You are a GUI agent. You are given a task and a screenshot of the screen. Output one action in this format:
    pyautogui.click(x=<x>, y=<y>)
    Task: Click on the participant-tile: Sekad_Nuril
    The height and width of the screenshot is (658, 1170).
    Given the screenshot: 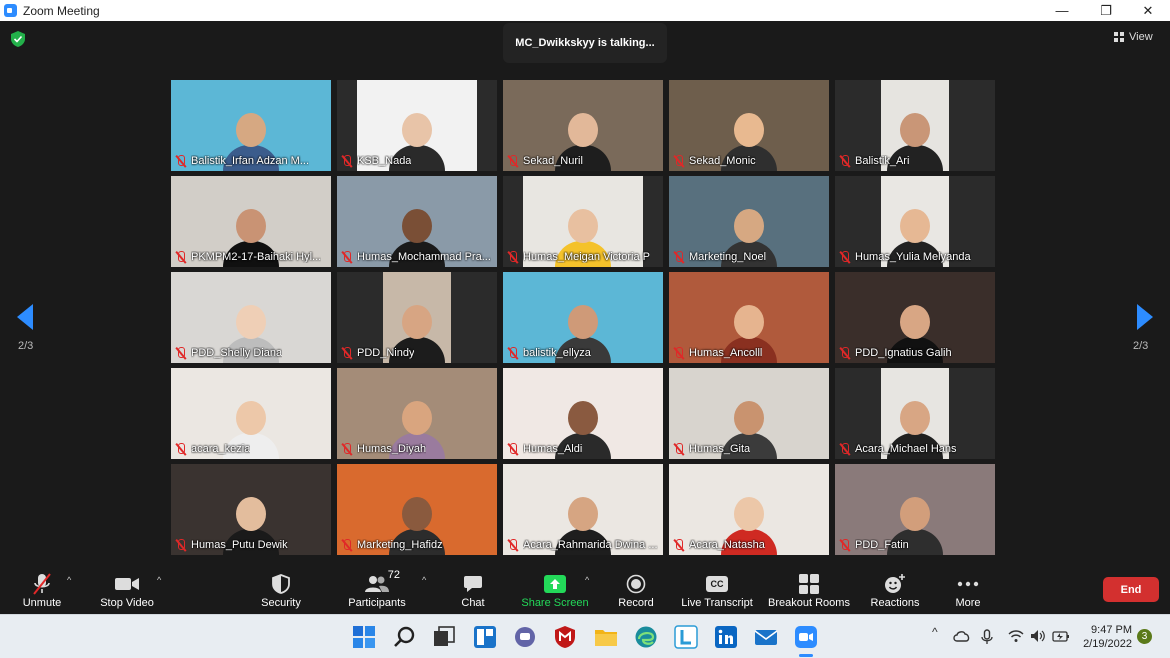 What is the action you would take?
    pyautogui.click(x=583, y=125)
    